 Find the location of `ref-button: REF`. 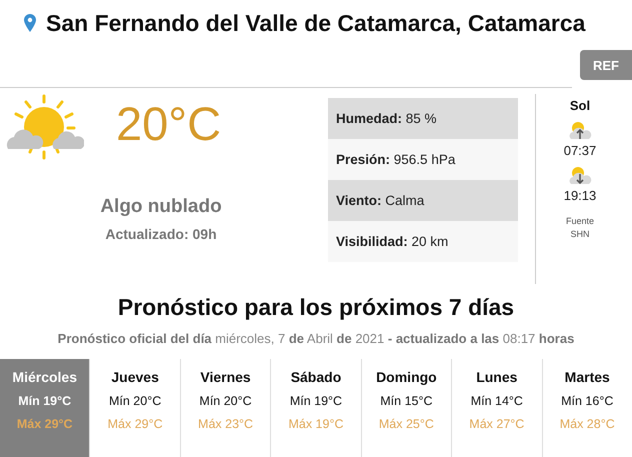

ref-button: REF is located at coordinates (606, 65).